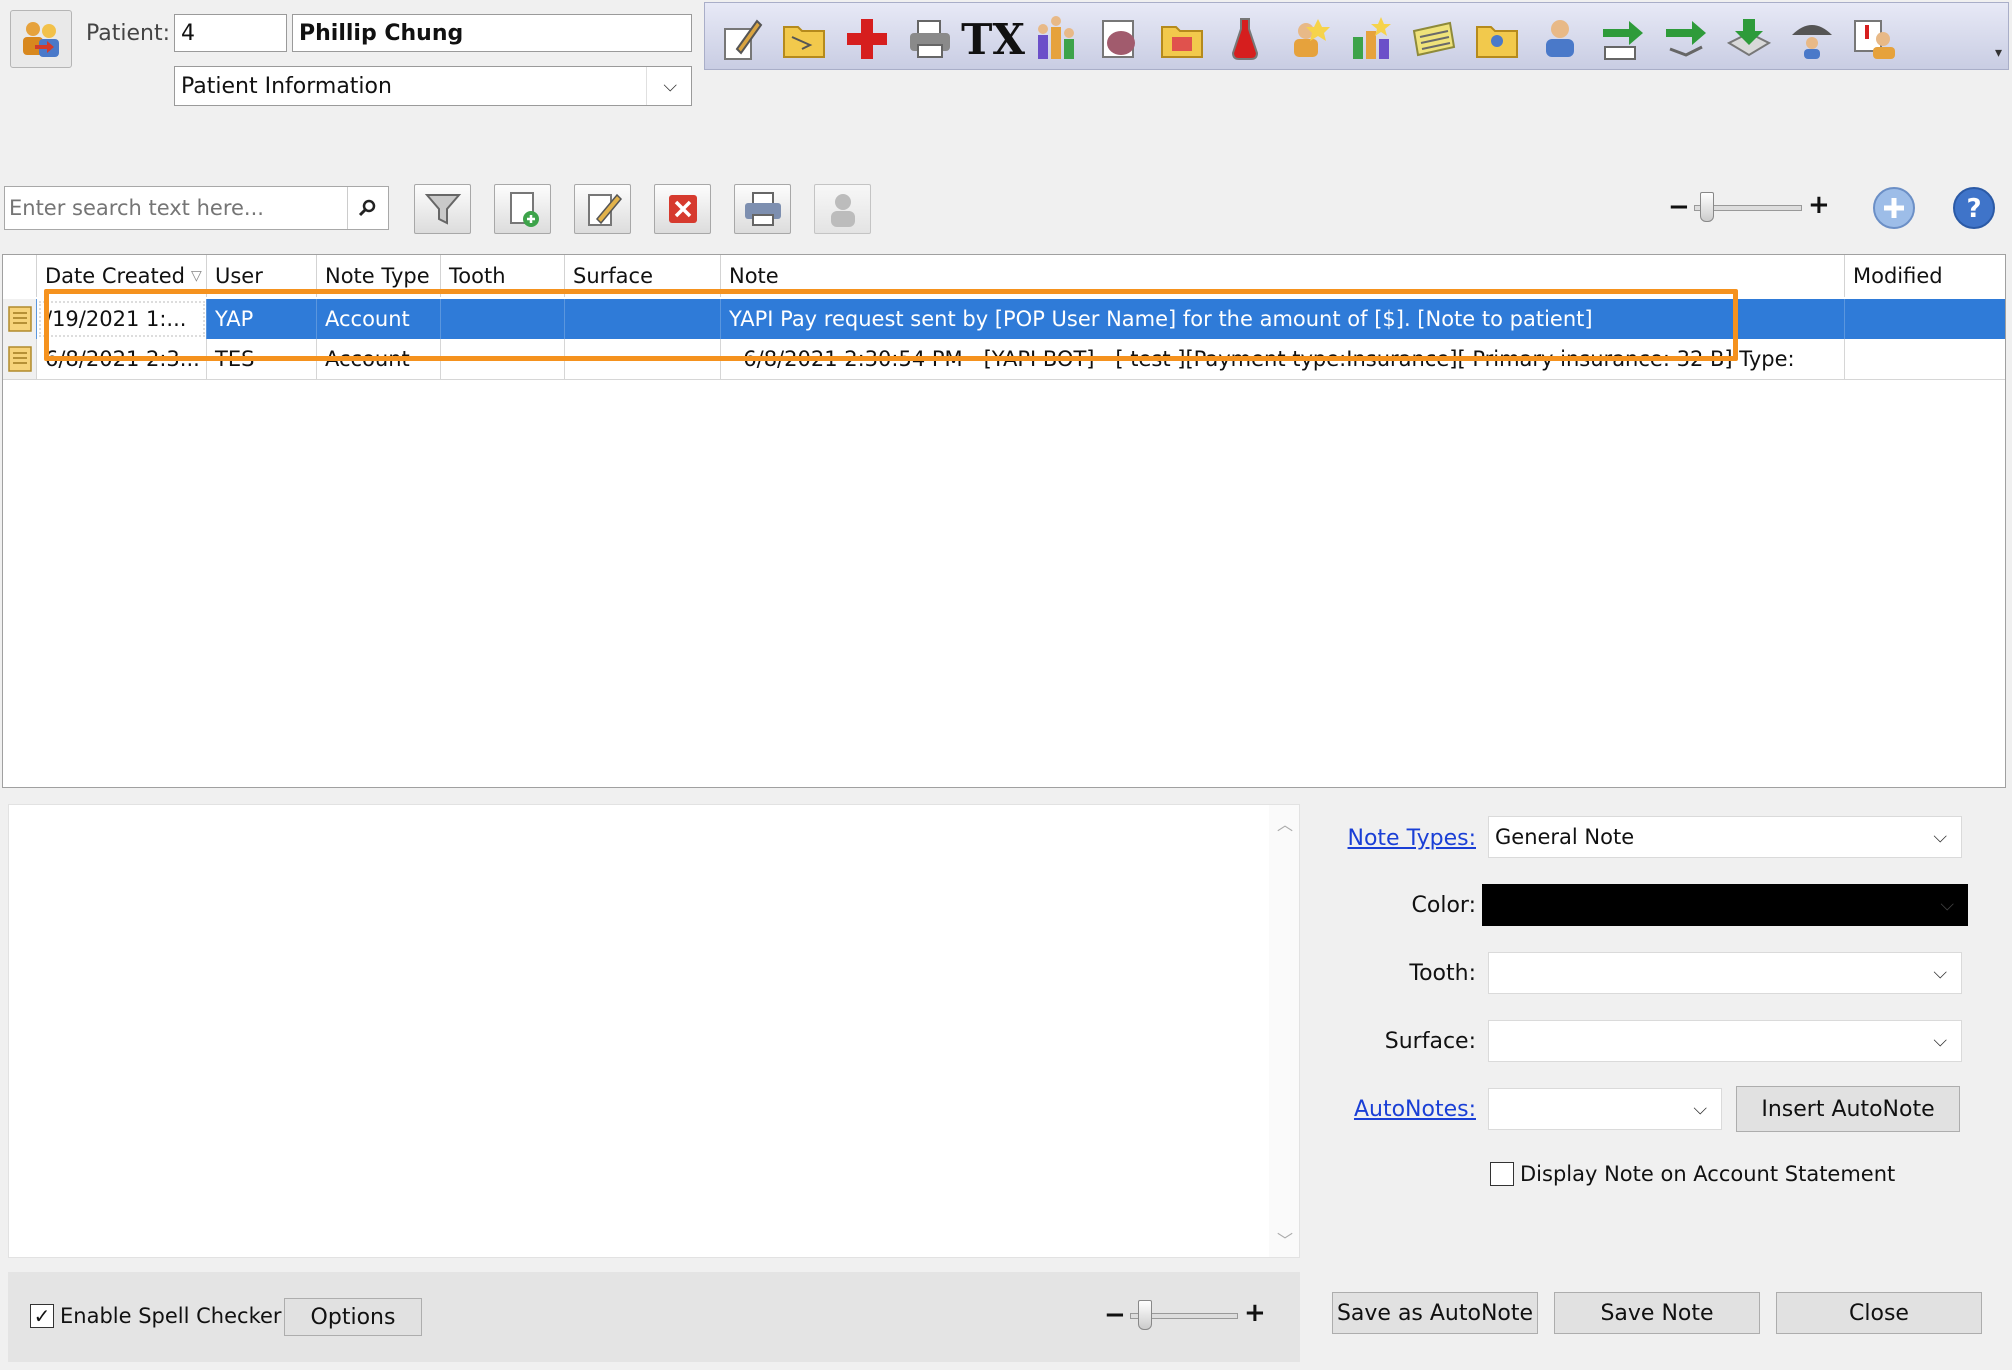  I want to click on autonotes-link: AutoNotes:, so click(1398, 1109).